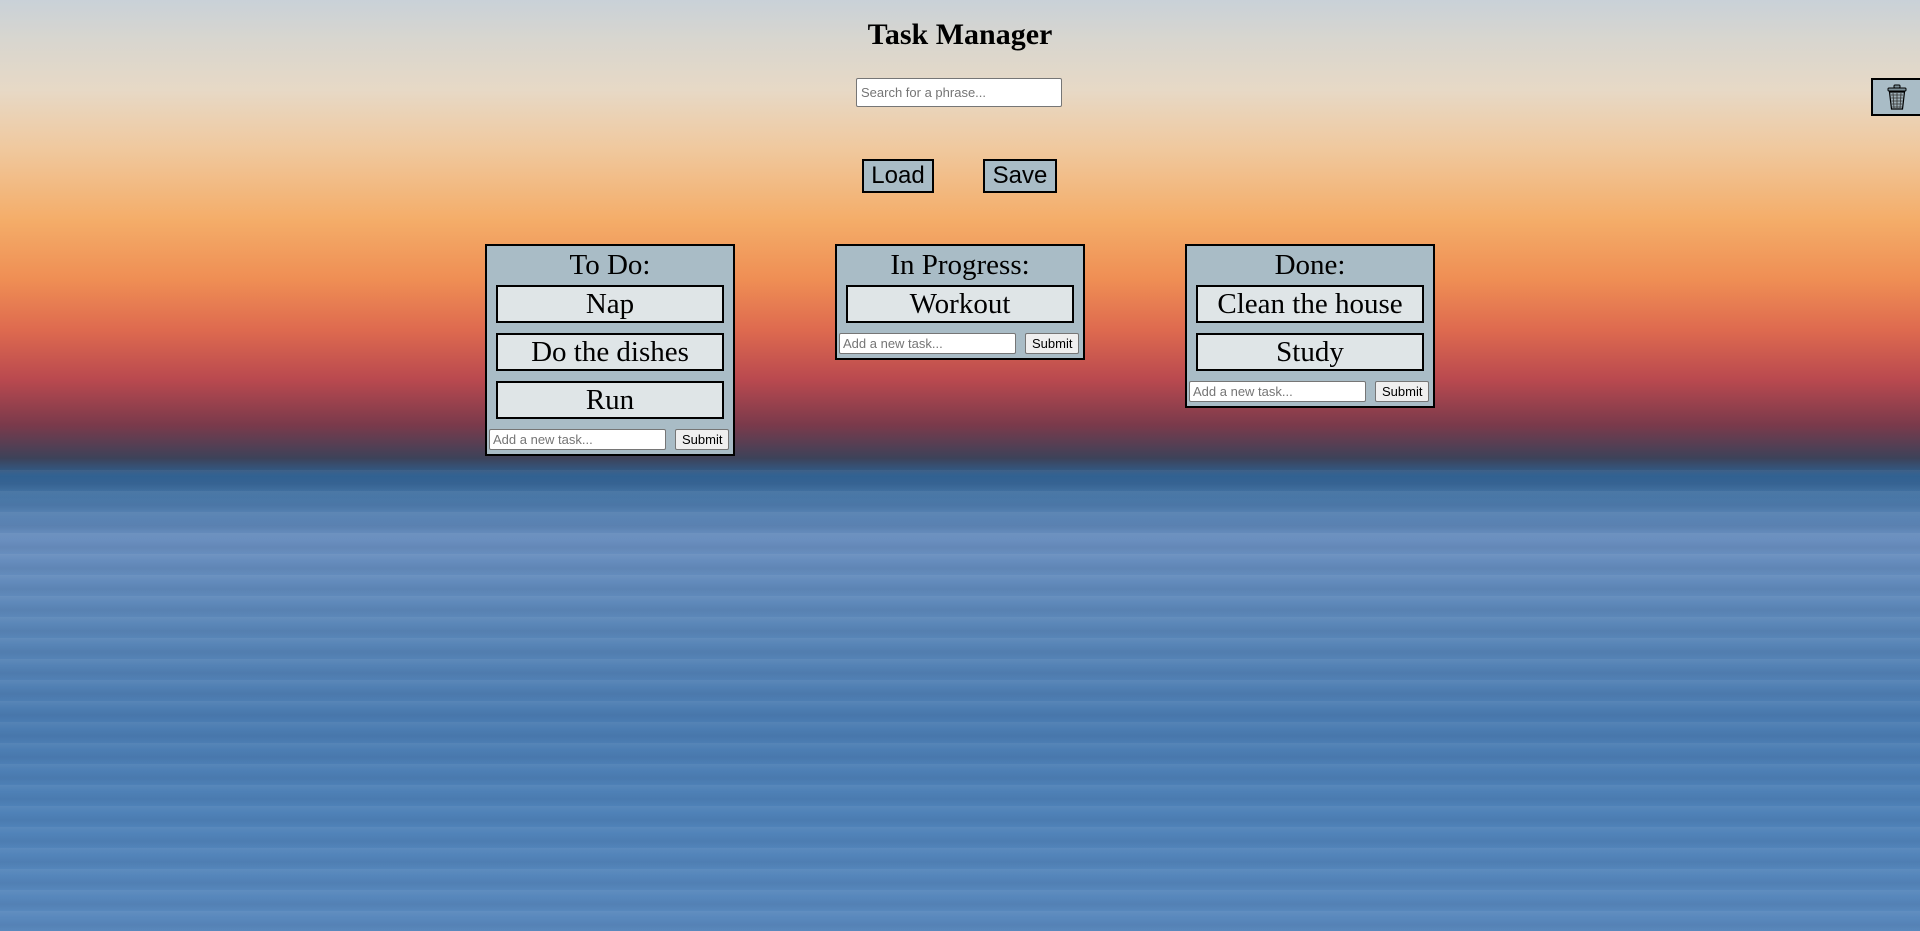  Describe the element at coordinates (610, 400) in the screenshot. I see `task-card: Run` at that location.